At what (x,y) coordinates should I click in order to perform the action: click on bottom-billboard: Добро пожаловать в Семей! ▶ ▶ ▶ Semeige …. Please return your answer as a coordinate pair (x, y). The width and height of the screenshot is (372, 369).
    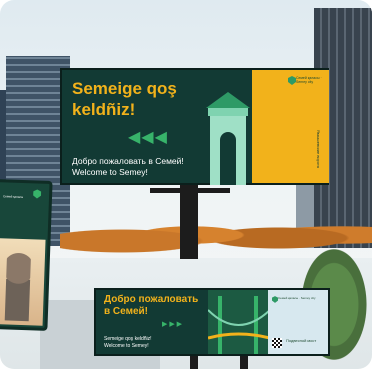
    Looking at the image, I should click on (212, 322).